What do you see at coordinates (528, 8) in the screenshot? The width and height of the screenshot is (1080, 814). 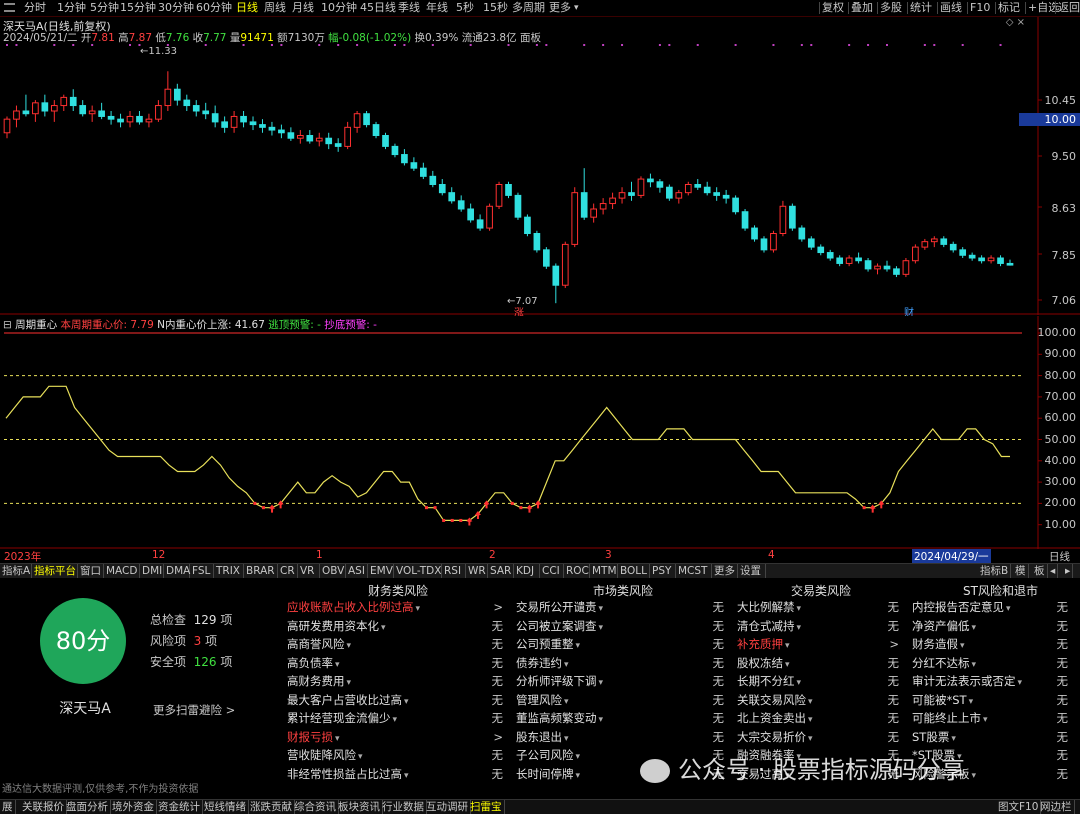 I see `period-tab: 多周期` at bounding box center [528, 8].